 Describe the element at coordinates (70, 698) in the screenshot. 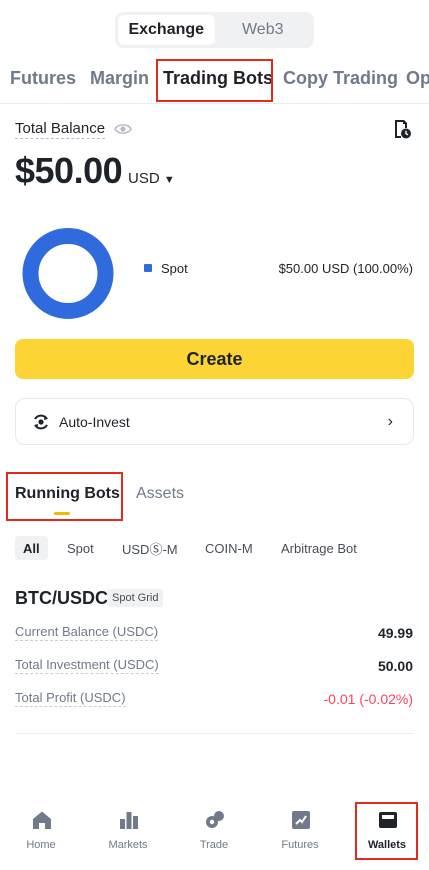

I see `total-profit-label: Total Profit (USDC)` at that location.